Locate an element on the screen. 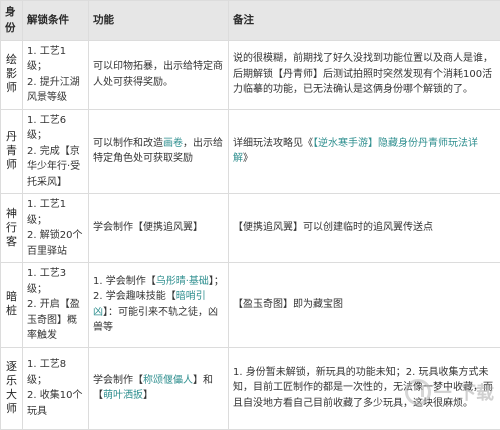 The width and height of the screenshot is (500, 430). condition-line: 2. 完成【京华少年行·受托采风】 is located at coordinates (55, 167).